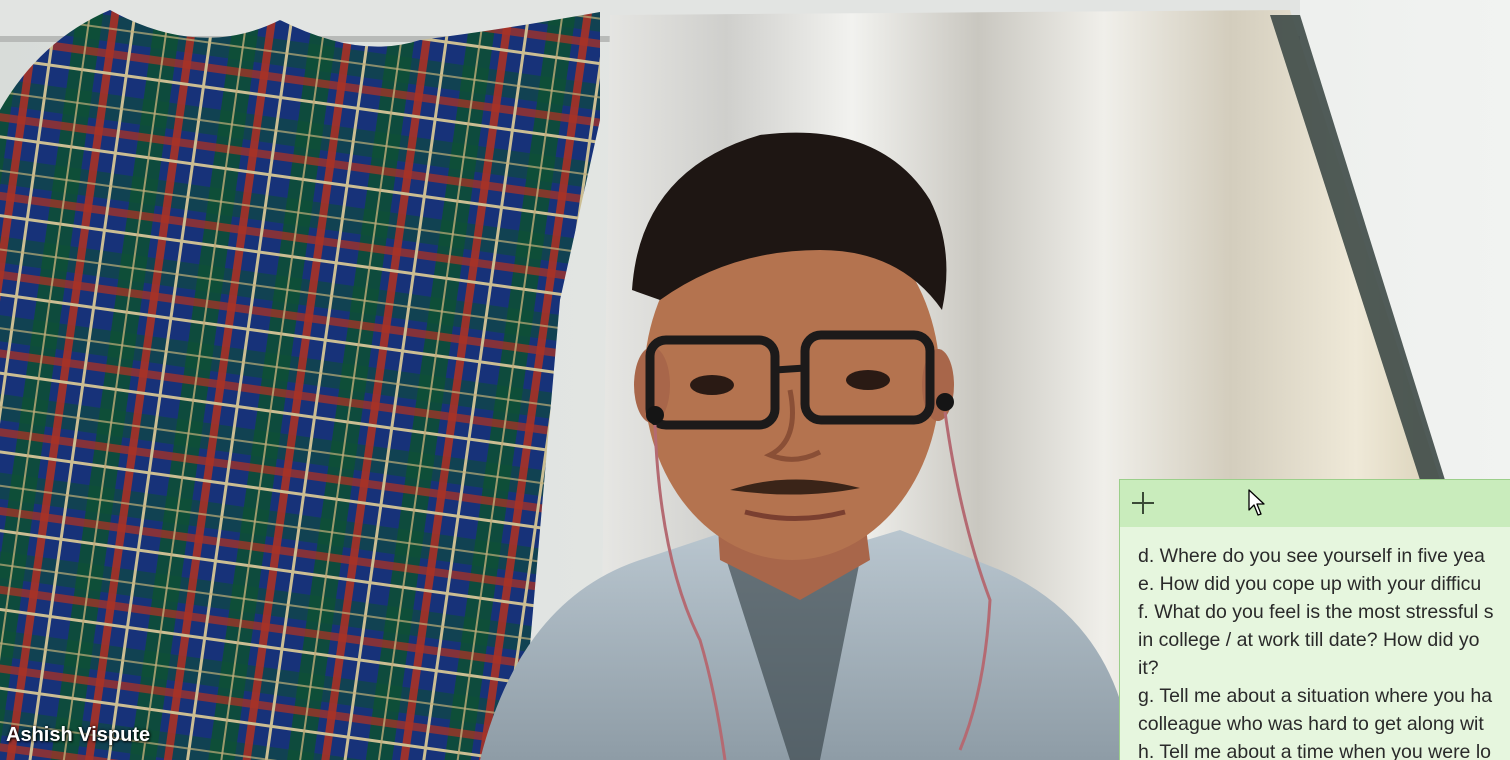 Image resolution: width=1510 pixels, height=760 pixels. What do you see at coordinates (1314, 750) in the screenshot?
I see `note-line: h. Tell me about a time when you were lo` at bounding box center [1314, 750].